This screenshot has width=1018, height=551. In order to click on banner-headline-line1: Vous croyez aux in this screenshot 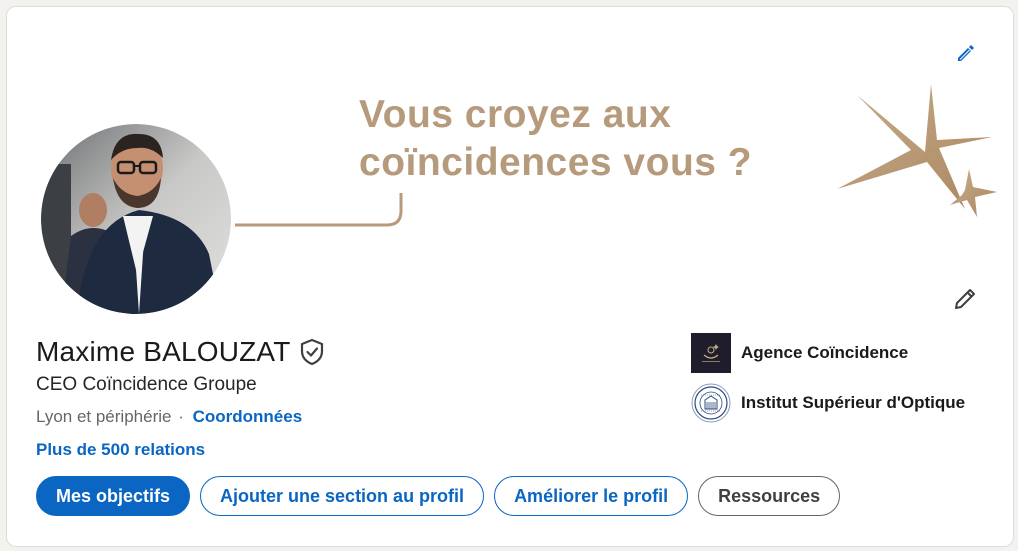, I will do `click(515, 114)`.